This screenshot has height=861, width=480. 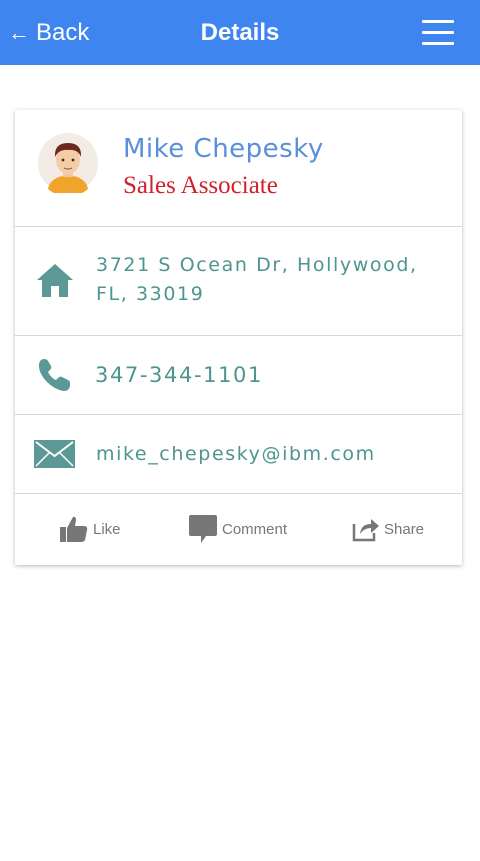 I want to click on comment-label: Comment, so click(x=255, y=529).